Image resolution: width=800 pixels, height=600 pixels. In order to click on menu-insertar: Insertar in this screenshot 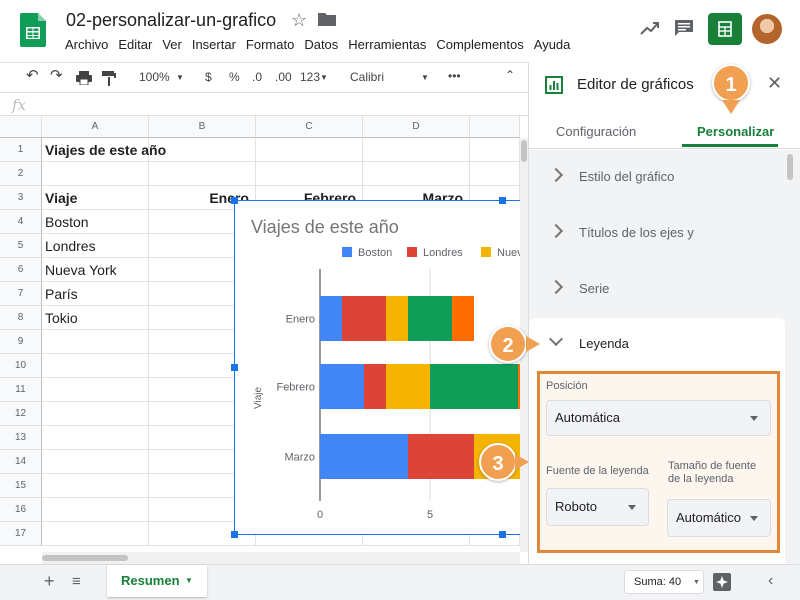, I will do `click(214, 44)`.